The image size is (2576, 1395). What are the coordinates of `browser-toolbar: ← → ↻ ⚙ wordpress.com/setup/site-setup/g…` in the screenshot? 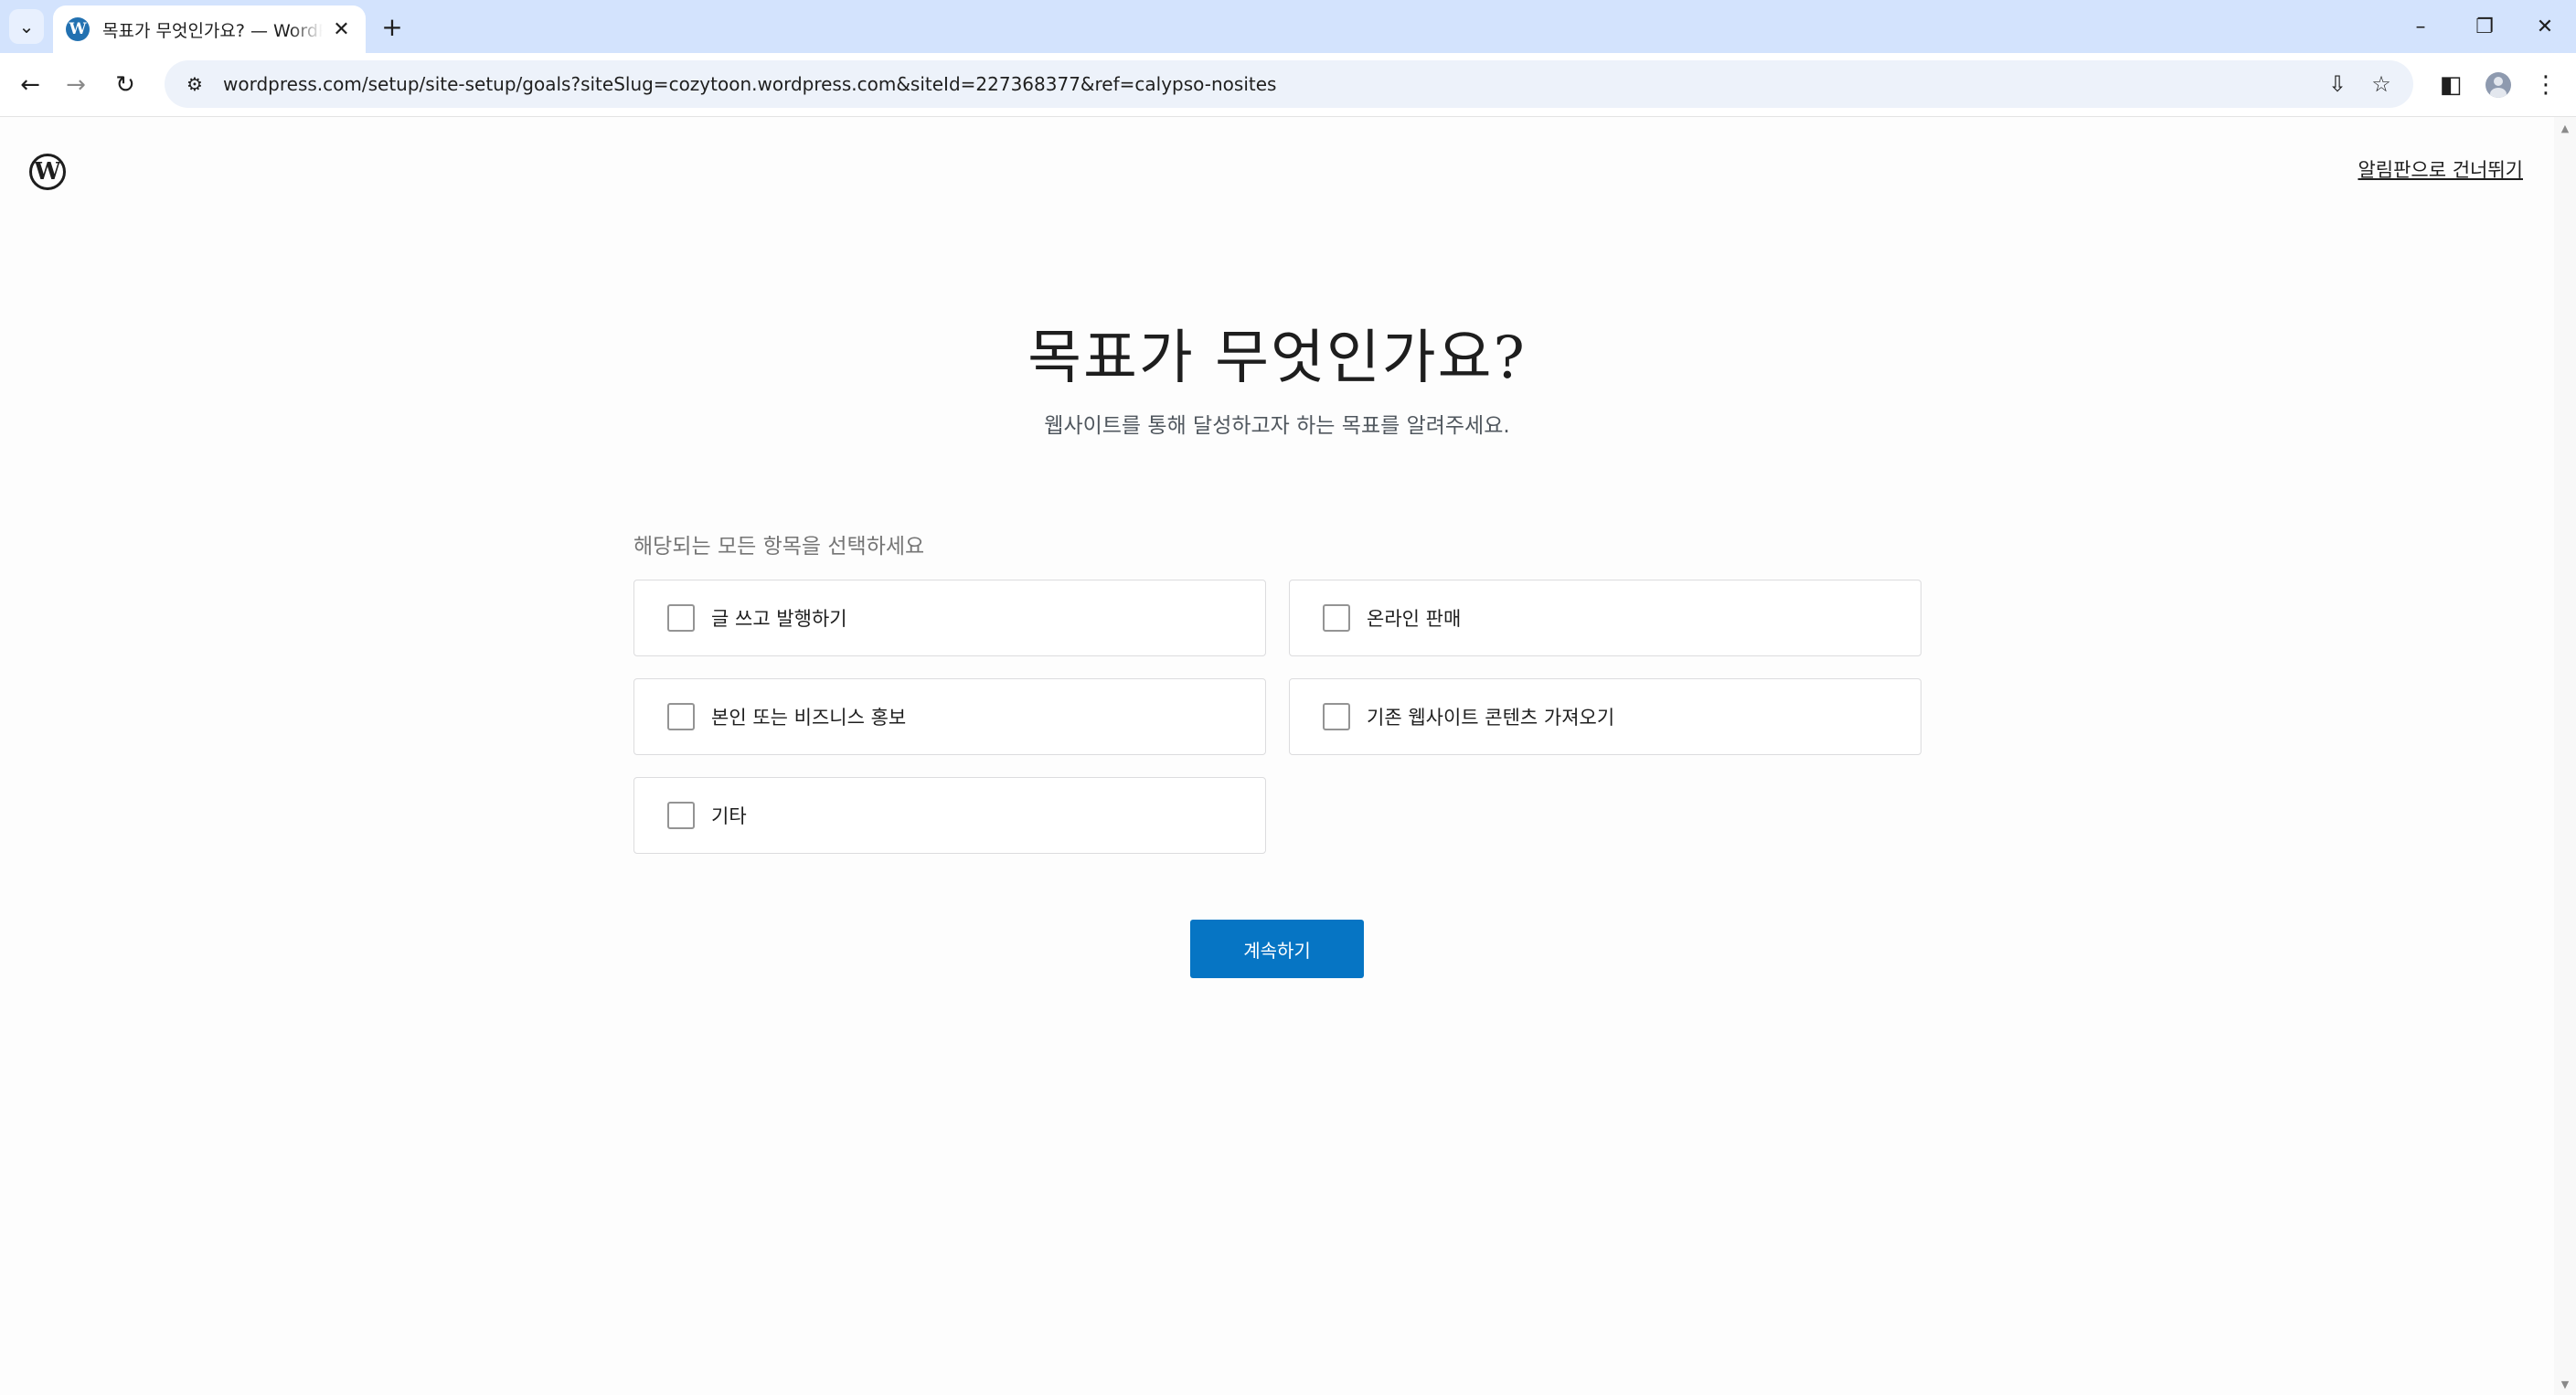 It's located at (1288, 85).